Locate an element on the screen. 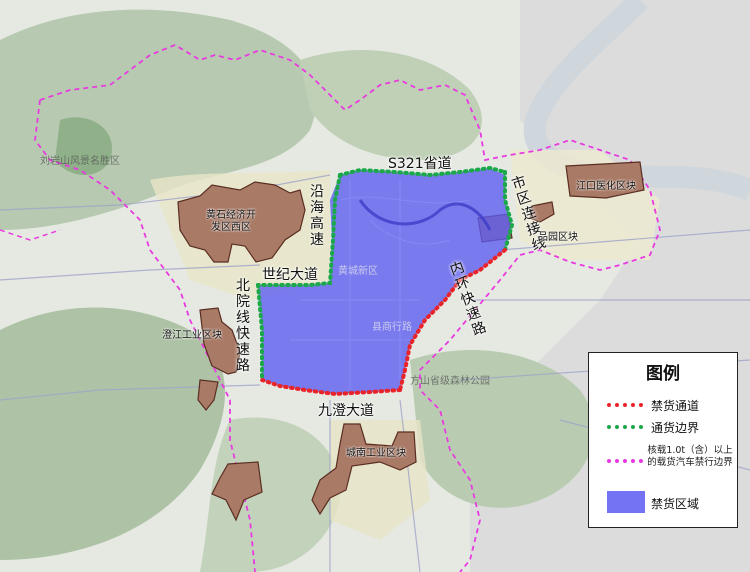 This screenshot has width=750, height=572. road-label-shiji: 世纪大道 is located at coordinates (290, 275).